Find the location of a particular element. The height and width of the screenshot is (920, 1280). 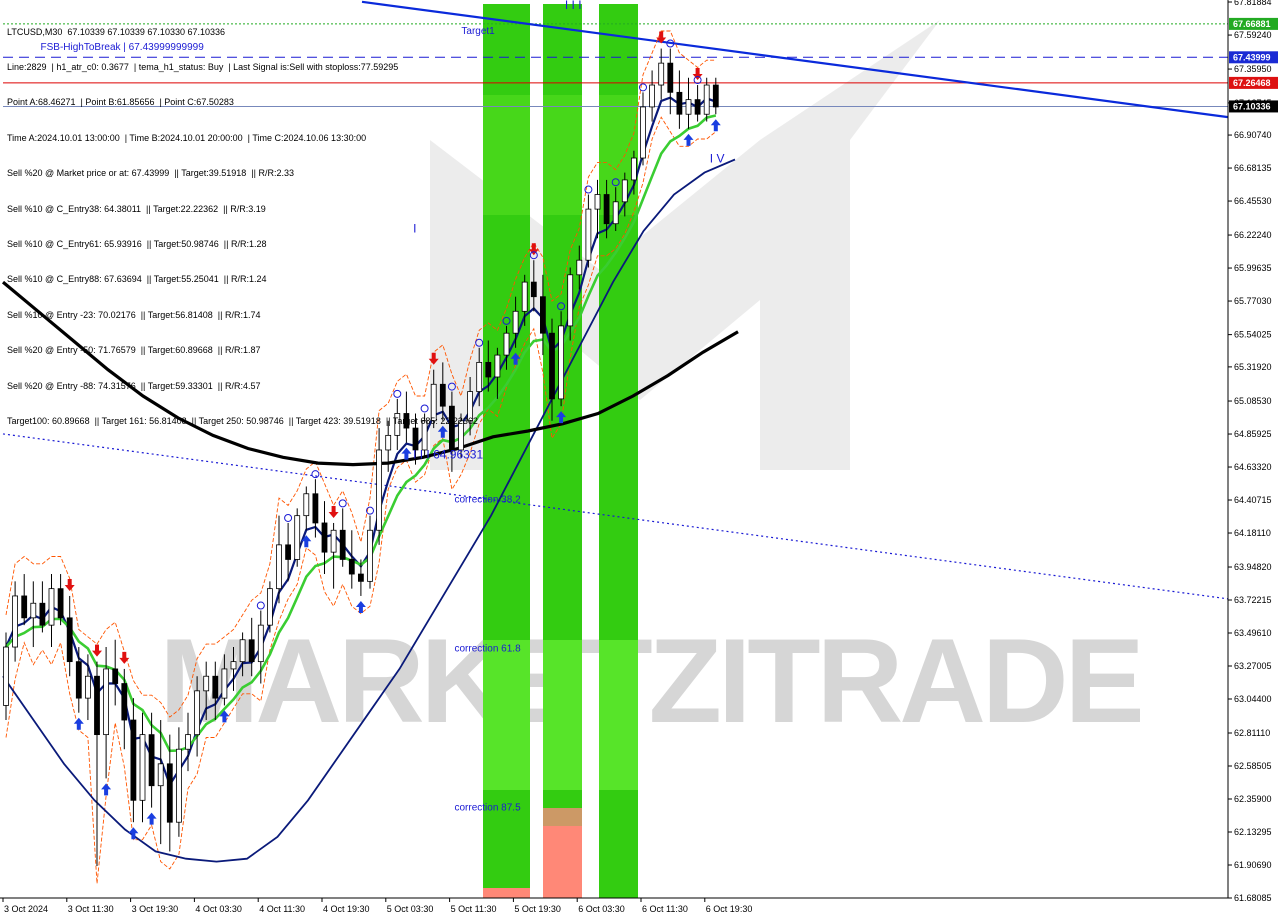

watermark-text: MARKETZITRADE is located at coordinates (649, 681).